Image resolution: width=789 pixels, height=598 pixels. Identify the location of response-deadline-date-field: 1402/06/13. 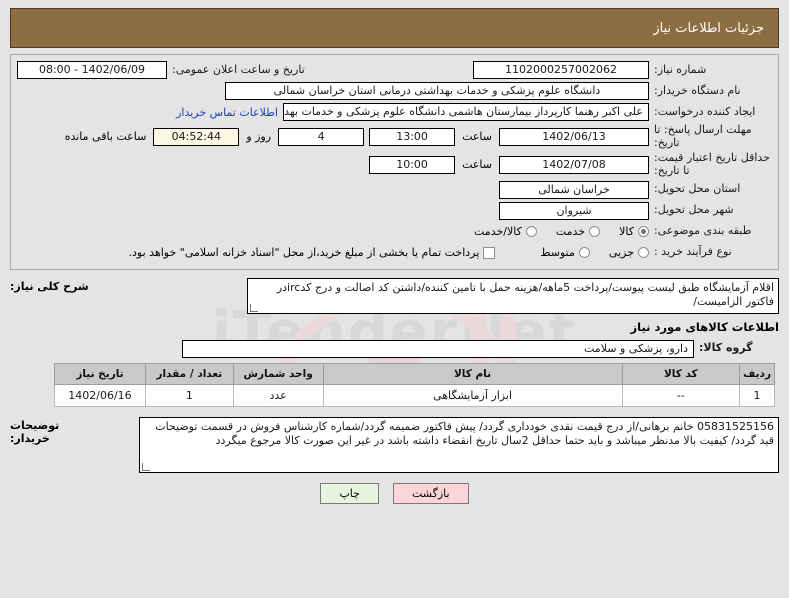
(574, 136).